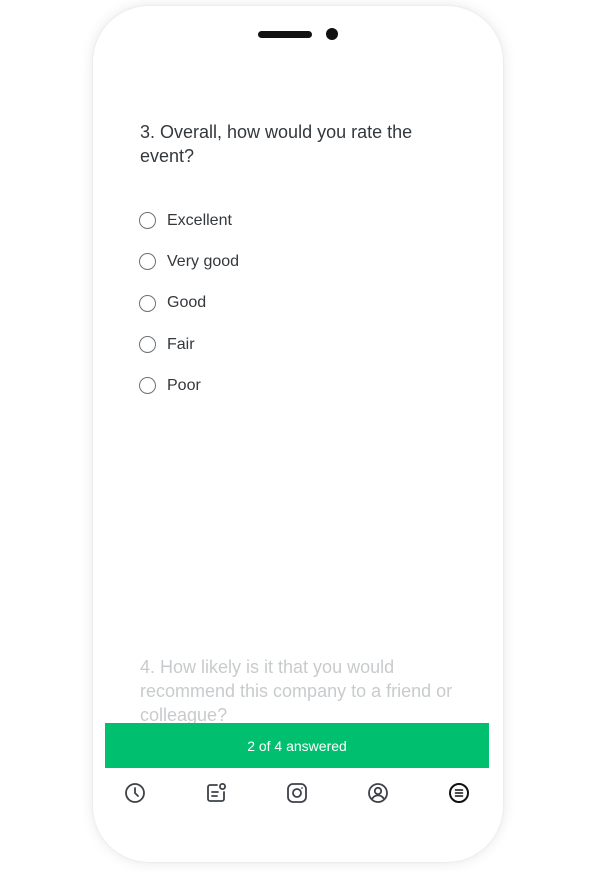 Image resolution: width=600 pixels, height=873 pixels. What do you see at coordinates (199, 220) in the screenshot?
I see `option-label: Excellent` at bounding box center [199, 220].